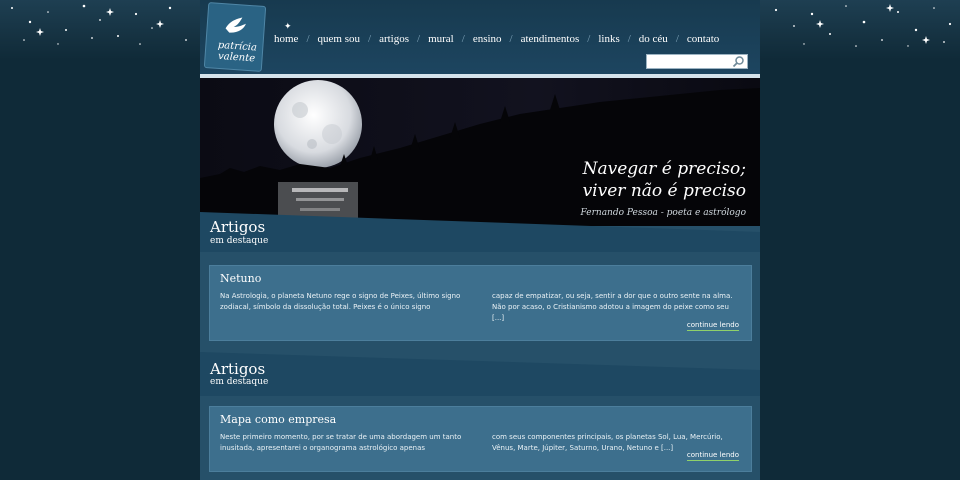 This screenshot has width=960, height=480. What do you see at coordinates (653, 39) in the screenshot?
I see `nav-do-ceu: do céu` at bounding box center [653, 39].